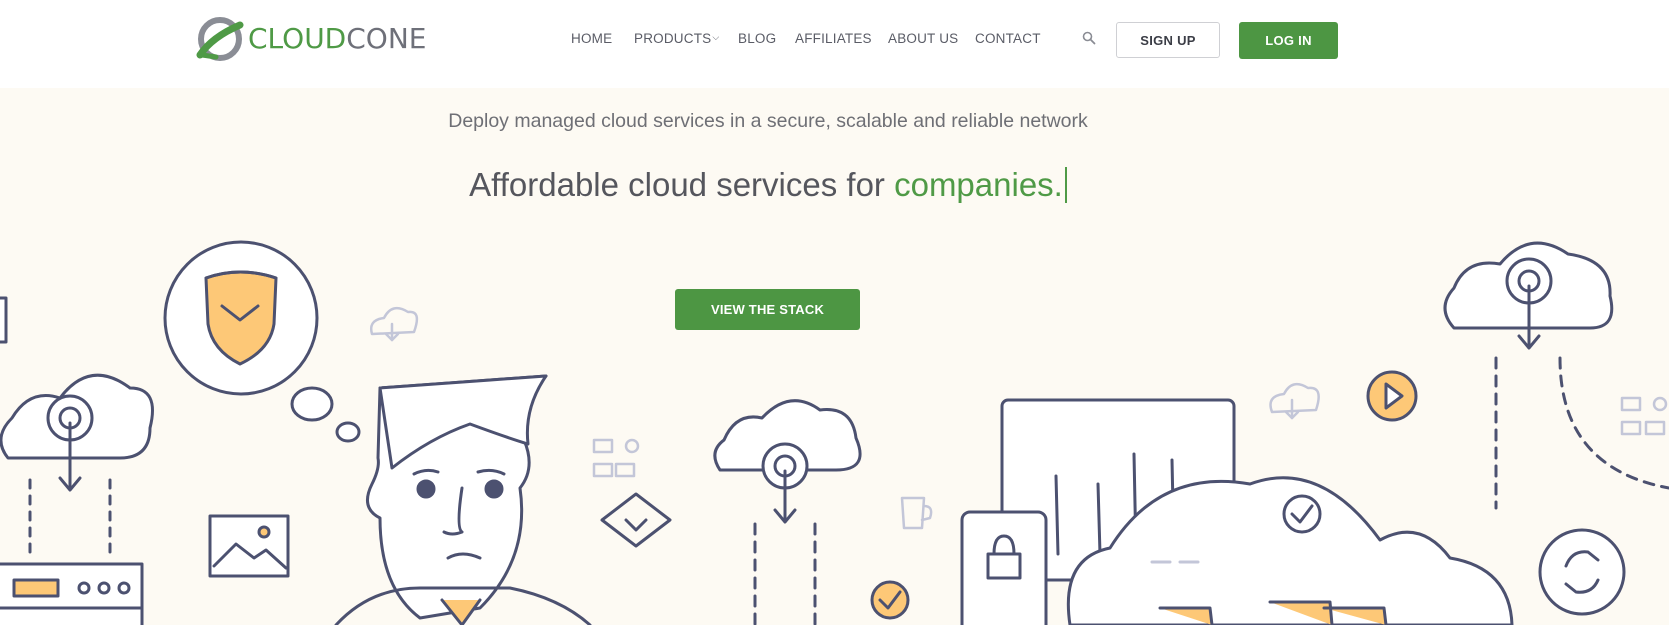  What do you see at coordinates (890, 600) in the screenshot?
I see `check-badge-icon` at bounding box center [890, 600].